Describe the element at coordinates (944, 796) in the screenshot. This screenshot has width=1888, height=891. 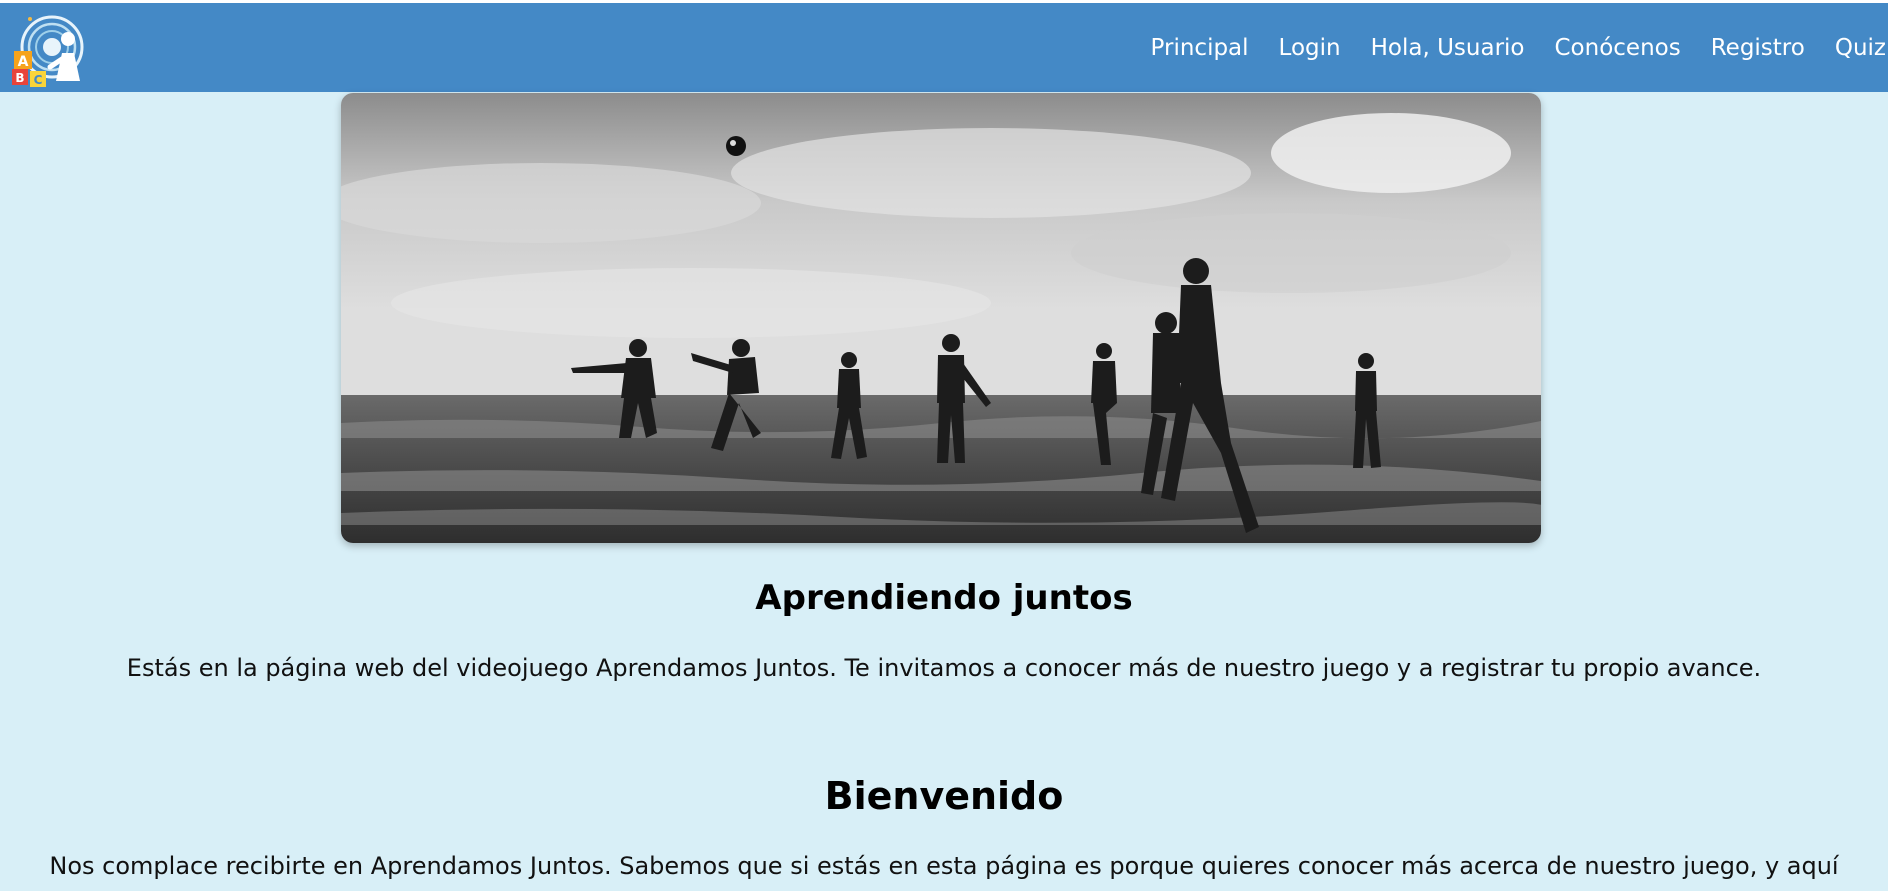
I see `welcome-title: Bienvenido` at that location.